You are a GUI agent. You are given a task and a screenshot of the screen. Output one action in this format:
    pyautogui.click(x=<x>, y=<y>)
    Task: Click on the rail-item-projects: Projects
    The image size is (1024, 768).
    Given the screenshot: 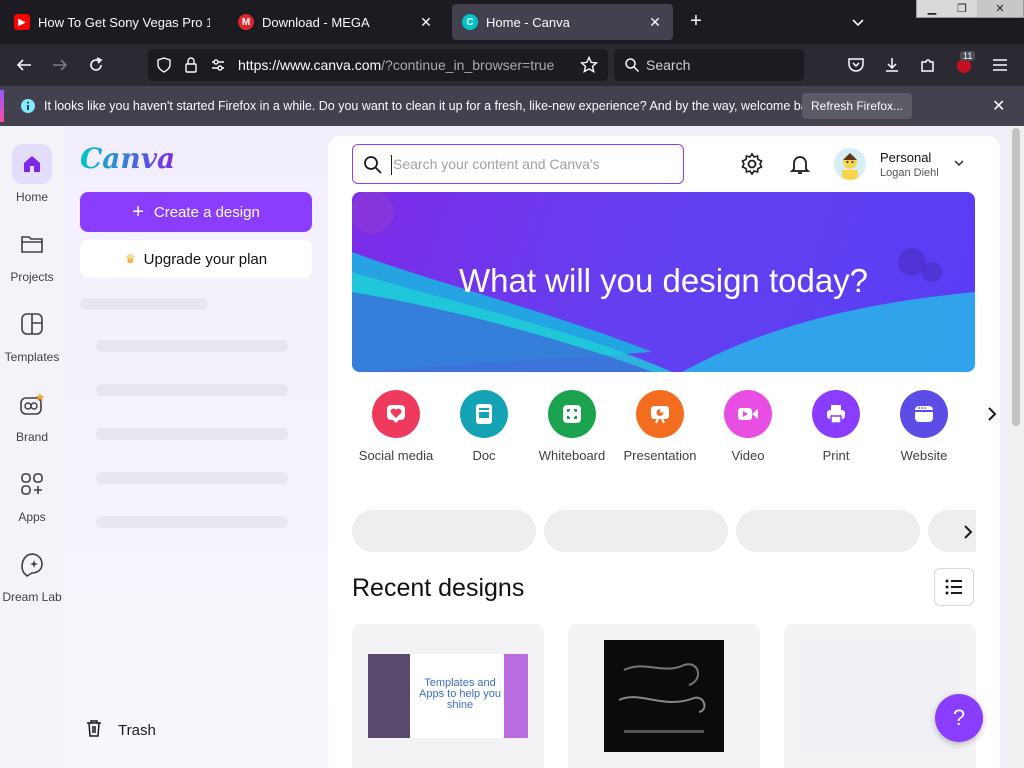 What is the action you would take?
    pyautogui.click(x=32, y=254)
    